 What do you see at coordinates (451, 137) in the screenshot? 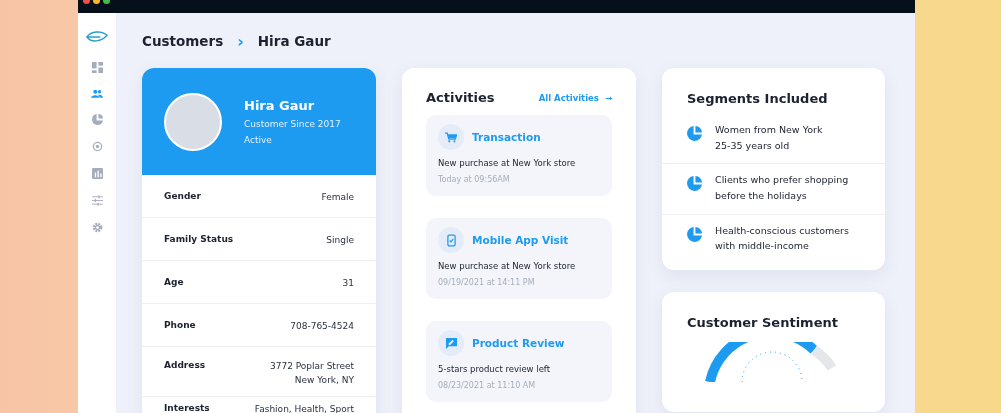
I see `cart-icon` at bounding box center [451, 137].